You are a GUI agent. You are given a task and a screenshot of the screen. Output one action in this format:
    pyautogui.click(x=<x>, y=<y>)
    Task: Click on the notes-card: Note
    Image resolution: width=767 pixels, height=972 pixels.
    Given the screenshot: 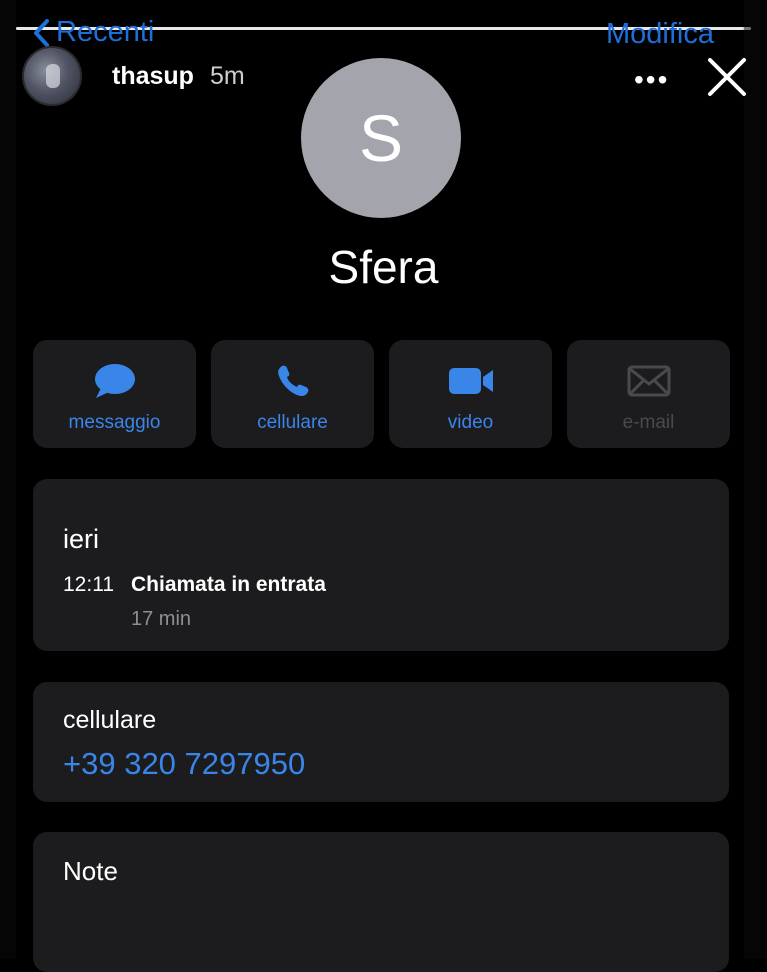 What is the action you would take?
    pyautogui.click(x=381, y=902)
    